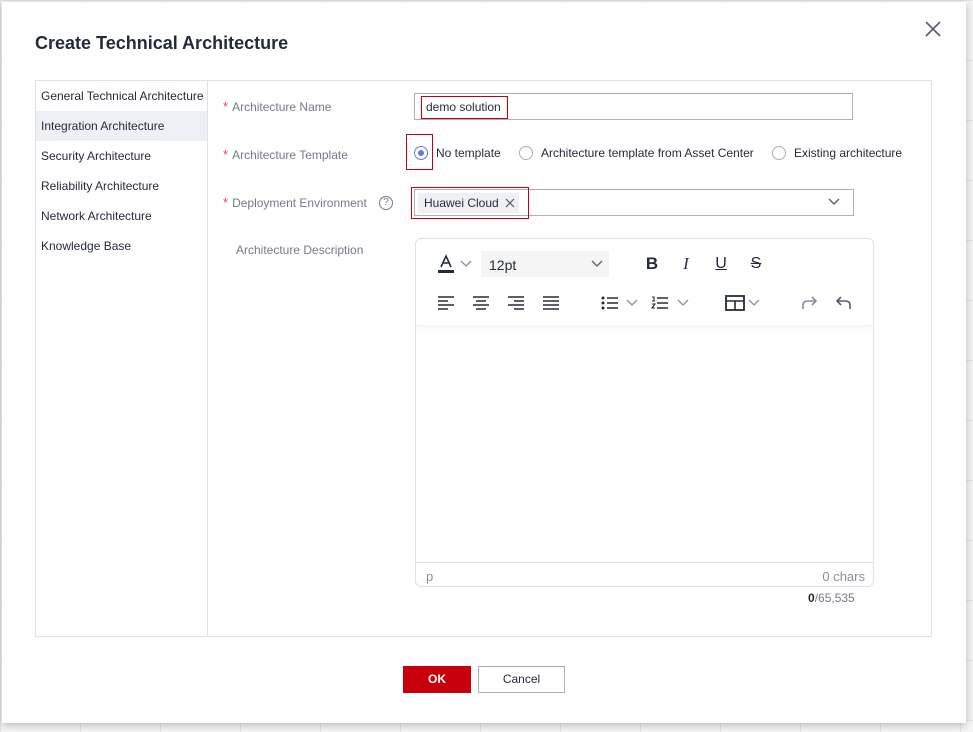  Describe the element at coordinates (446, 303) in the screenshot. I see `align-left-icon` at that location.